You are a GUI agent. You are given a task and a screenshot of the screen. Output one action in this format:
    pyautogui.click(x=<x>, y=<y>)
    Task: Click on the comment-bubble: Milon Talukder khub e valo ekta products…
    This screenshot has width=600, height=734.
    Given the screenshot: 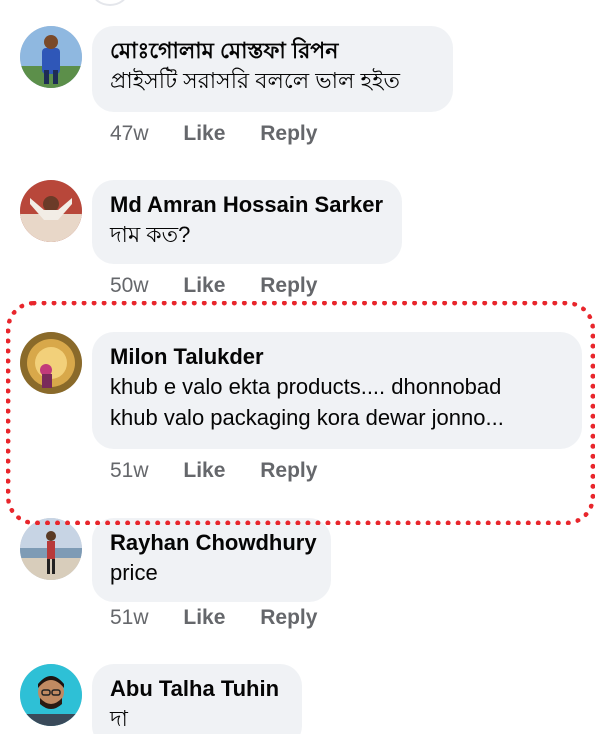 What is the action you would take?
    pyautogui.click(x=337, y=390)
    